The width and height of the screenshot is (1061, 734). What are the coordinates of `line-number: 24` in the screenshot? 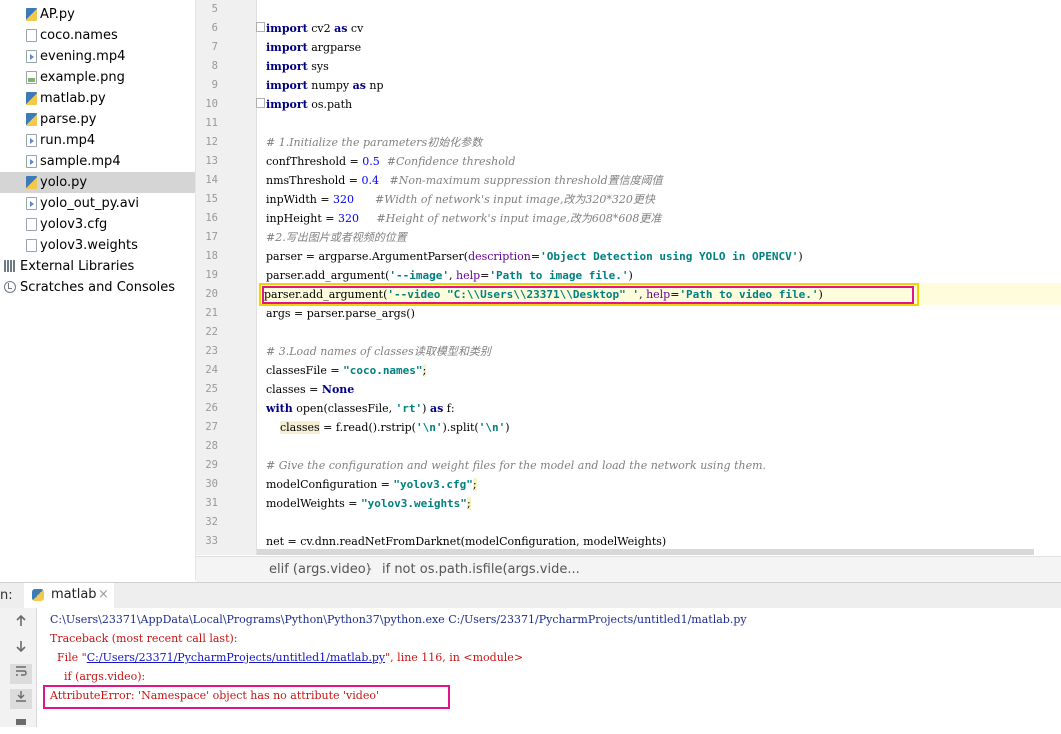 It's located at (211, 370).